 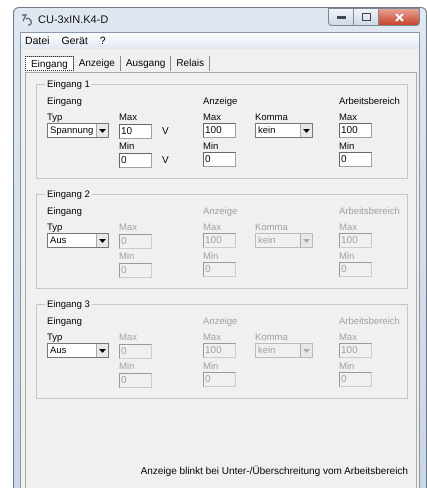 I want to click on maximize-button, so click(x=366, y=17).